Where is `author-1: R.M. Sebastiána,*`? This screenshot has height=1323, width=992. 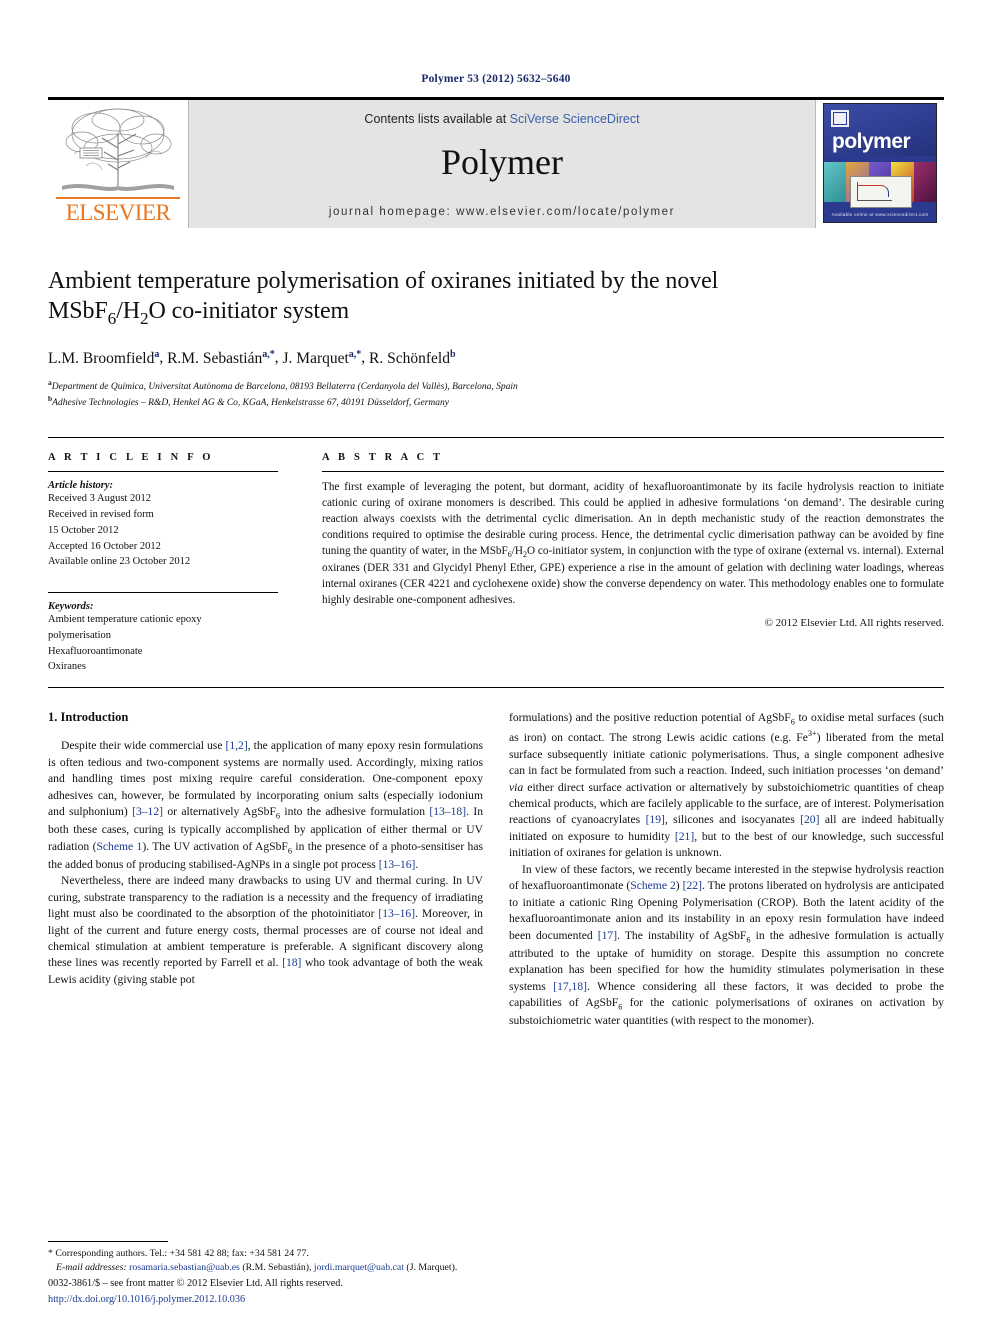
author-1: R.M. Sebastiána,* is located at coordinates (221, 357).